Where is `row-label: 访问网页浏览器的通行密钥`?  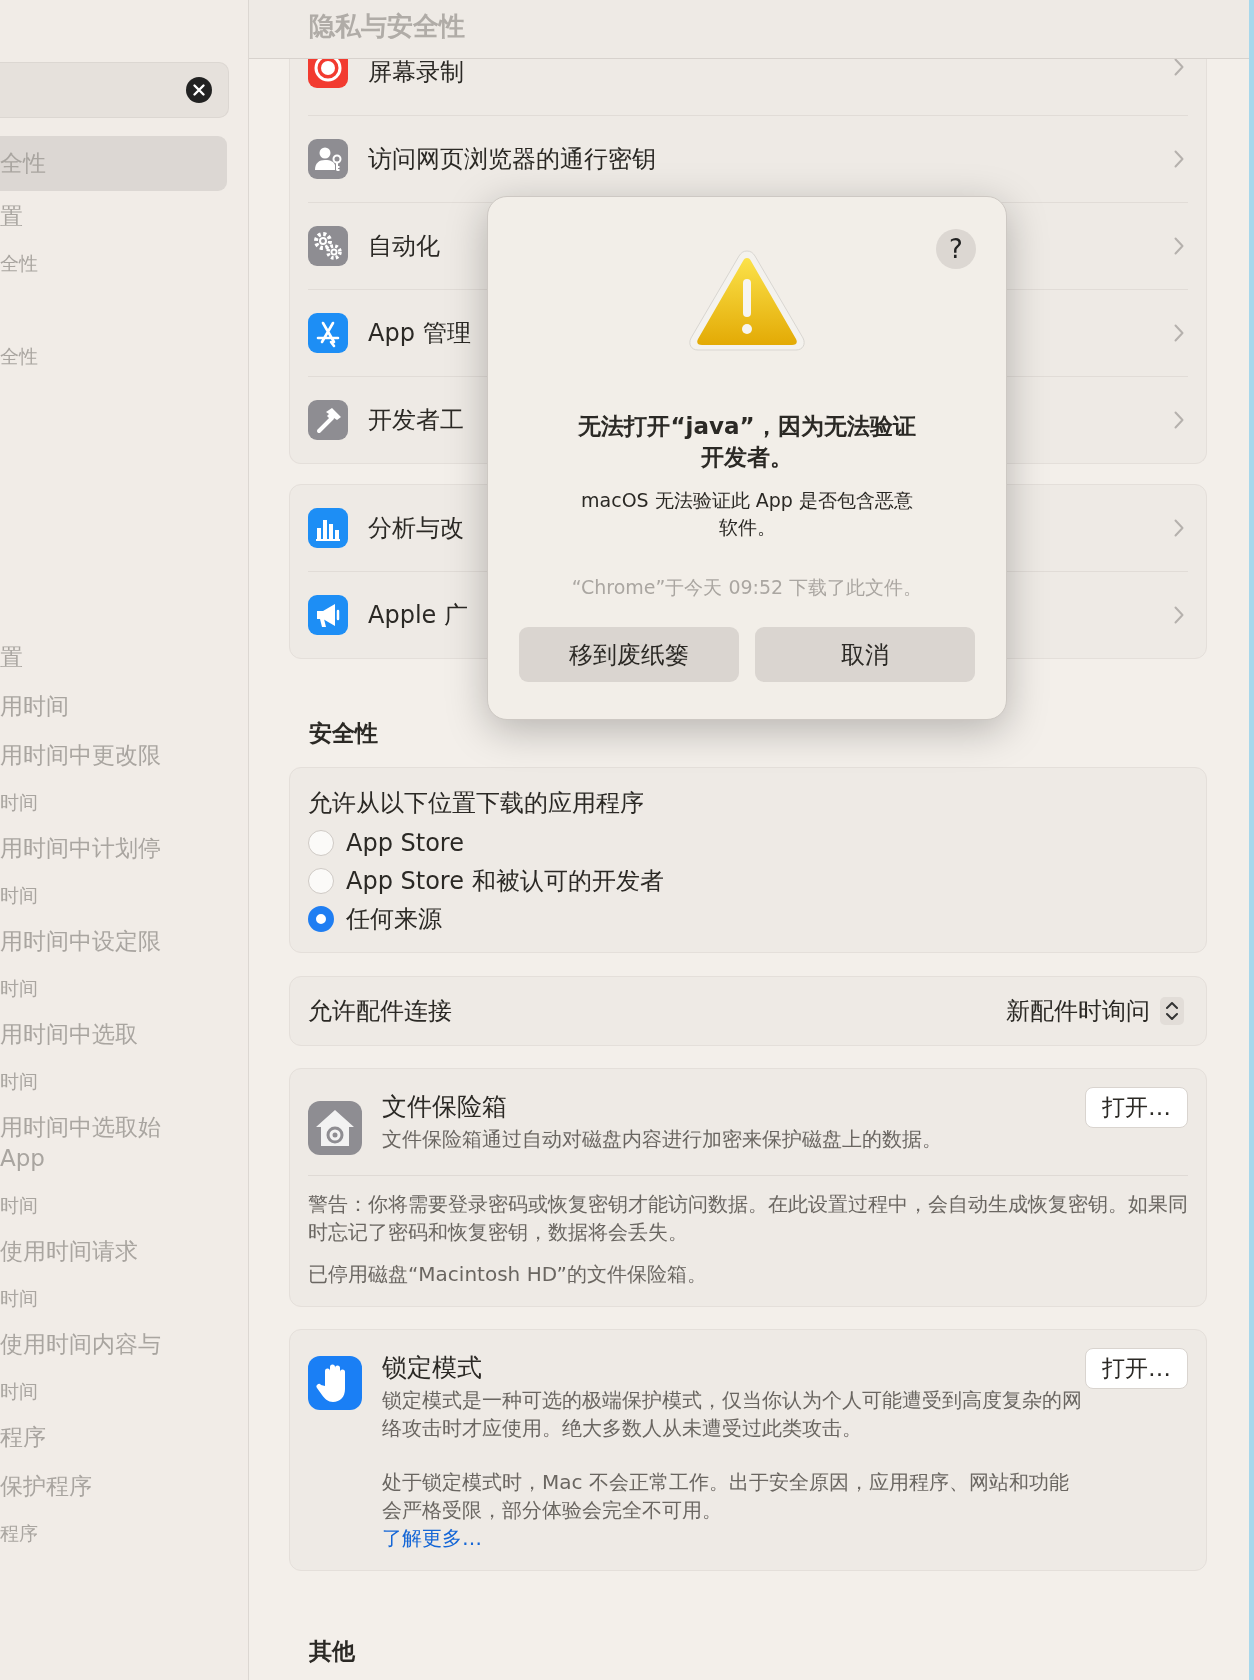 row-label: 访问网页浏览器的通行密钥 is located at coordinates (512, 159).